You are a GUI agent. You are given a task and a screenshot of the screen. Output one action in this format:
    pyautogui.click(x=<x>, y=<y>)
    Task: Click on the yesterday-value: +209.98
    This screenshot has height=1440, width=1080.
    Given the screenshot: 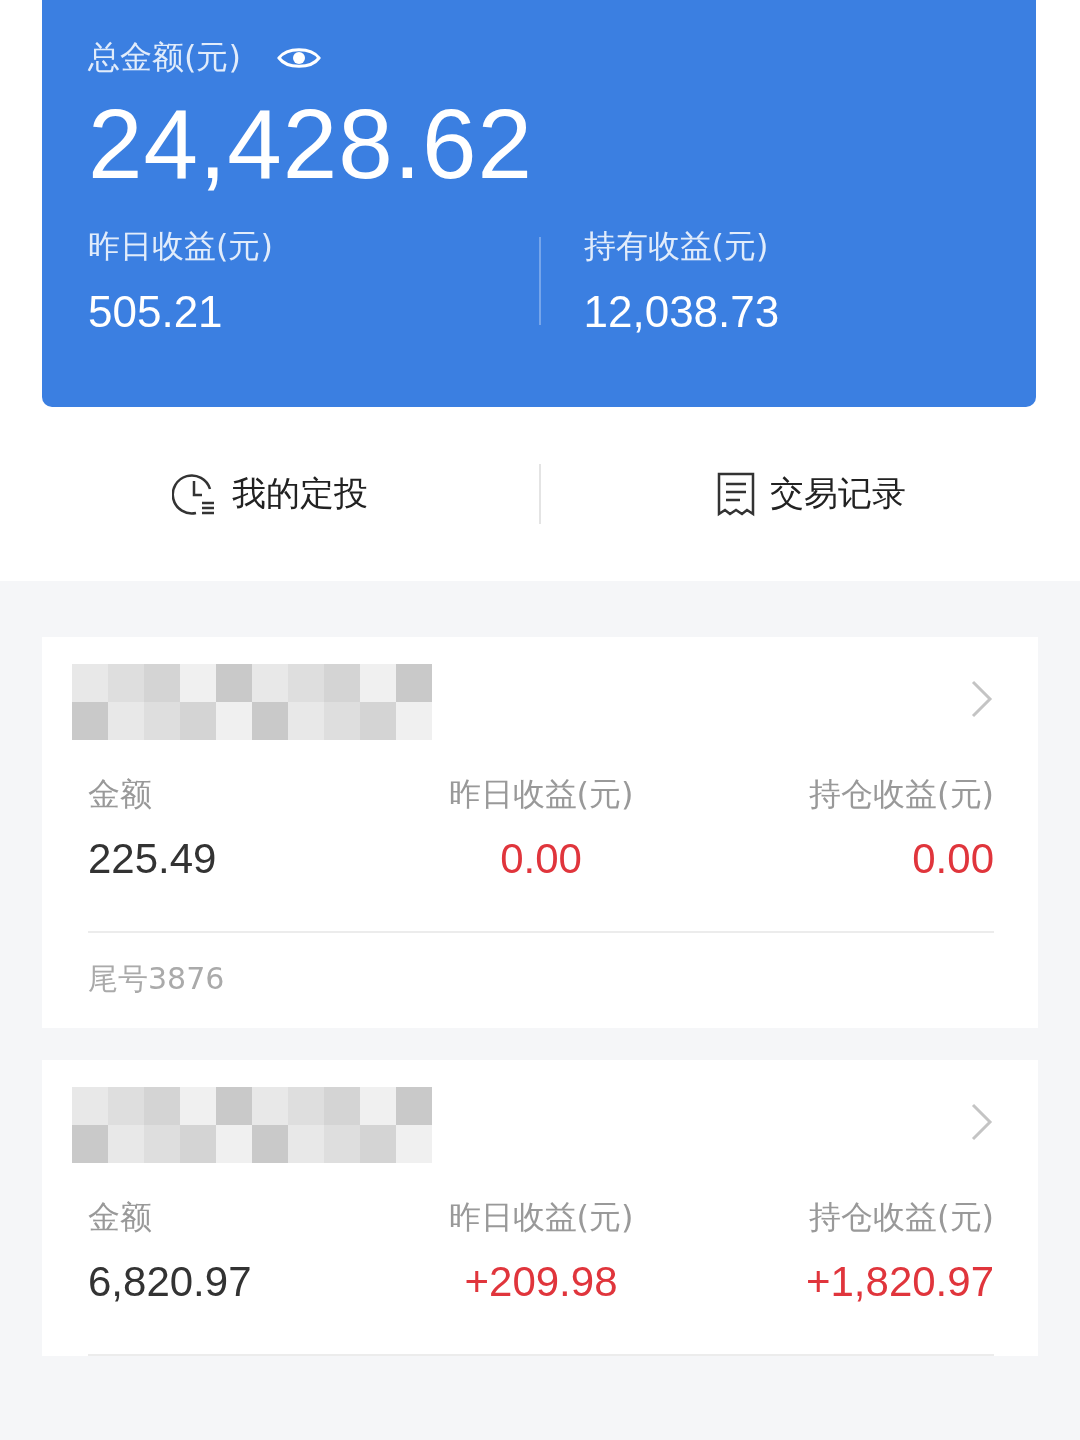 What is the action you would take?
    pyautogui.click(x=541, y=1282)
    